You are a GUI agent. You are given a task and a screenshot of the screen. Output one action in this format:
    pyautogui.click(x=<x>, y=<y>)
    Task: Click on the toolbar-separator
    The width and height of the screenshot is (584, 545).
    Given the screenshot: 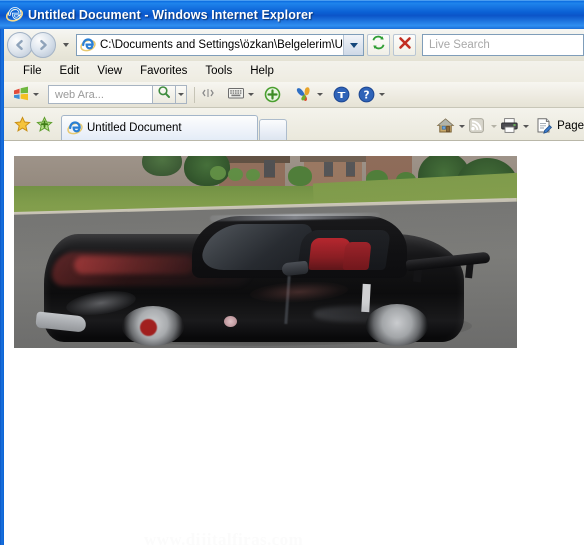 What is the action you would take?
    pyautogui.click(x=194, y=94)
    